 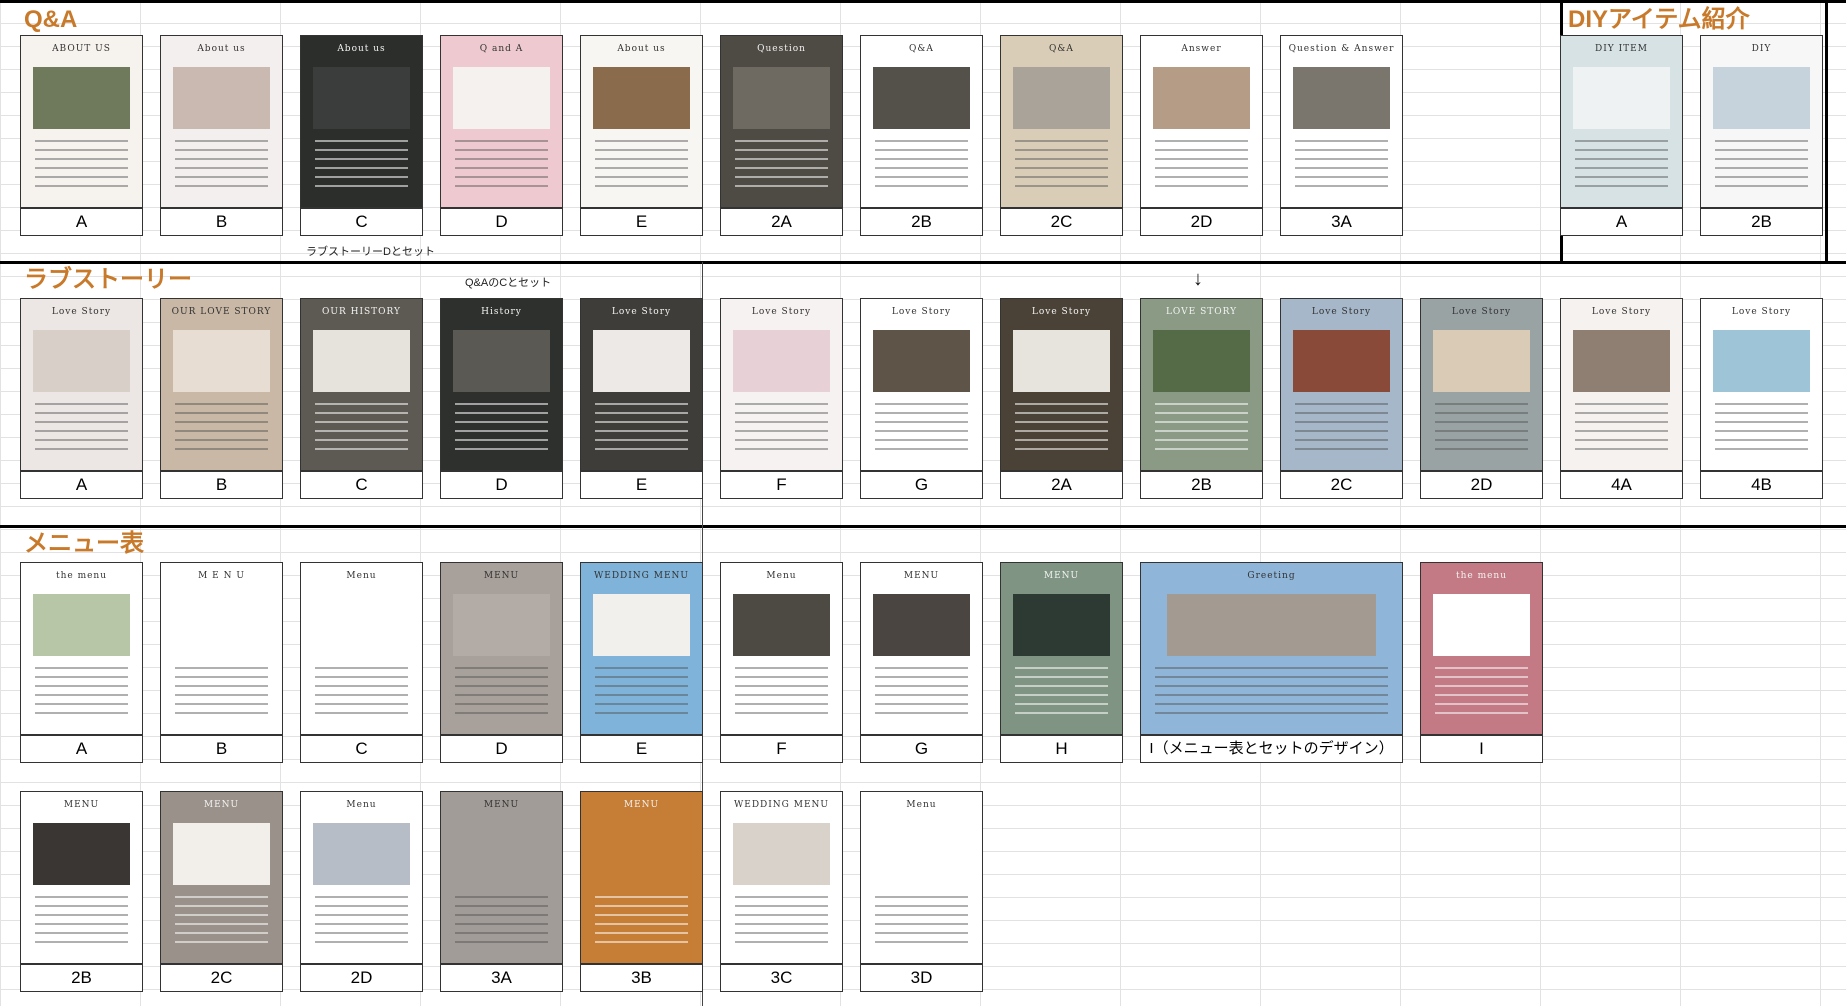 What do you see at coordinates (361, 384) in the screenshot?
I see `template-thumbnail: OUR HISTORY` at bounding box center [361, 384].